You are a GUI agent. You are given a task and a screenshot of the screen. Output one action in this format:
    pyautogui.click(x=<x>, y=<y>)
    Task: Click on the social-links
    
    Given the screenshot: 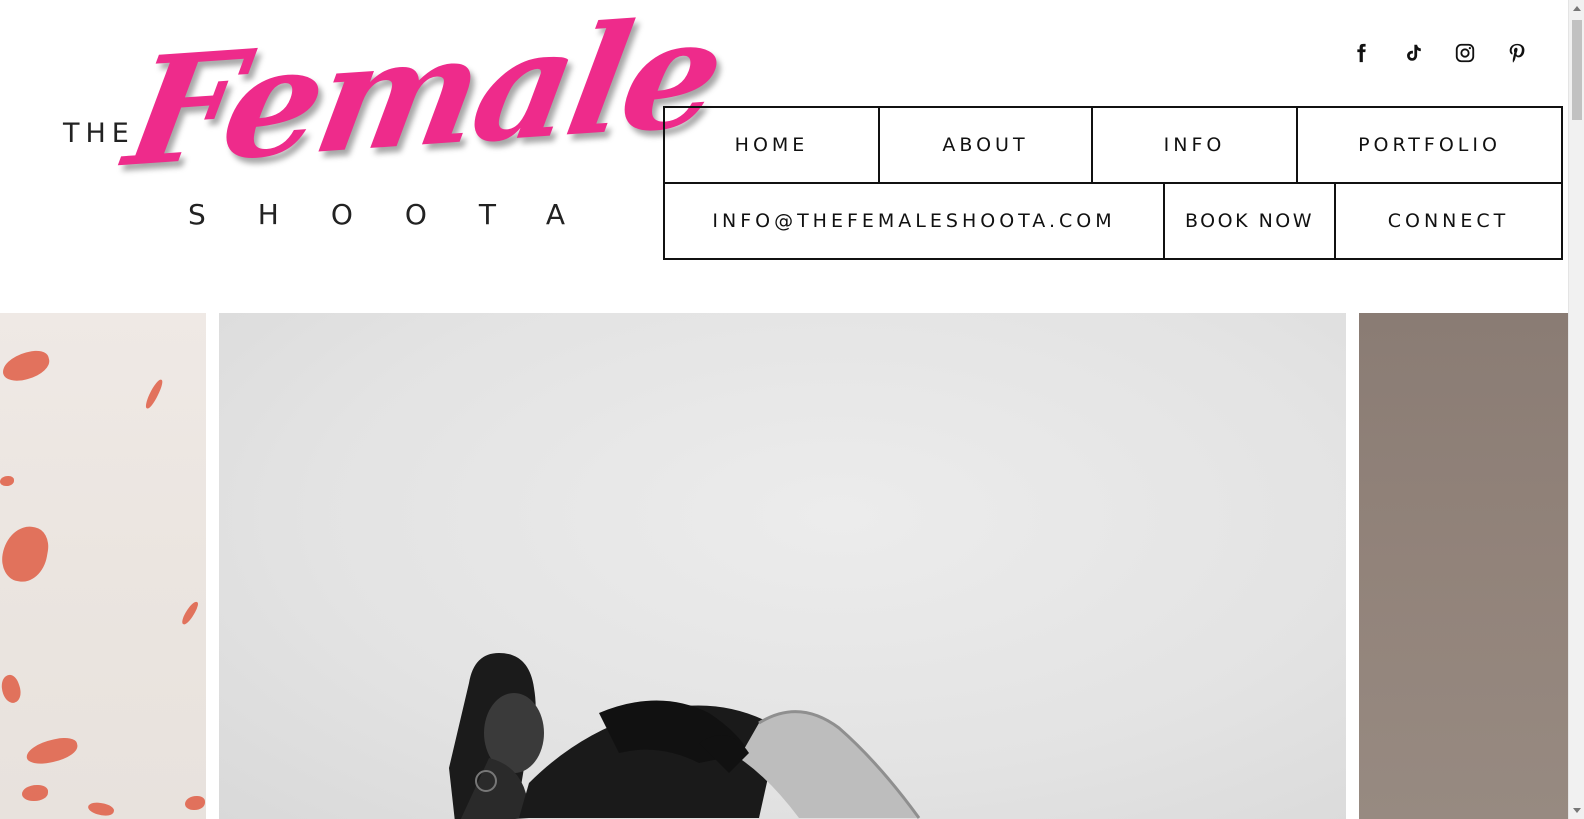 What is the action you would take?
    pyautogui.click(x=1439, y=53)
    